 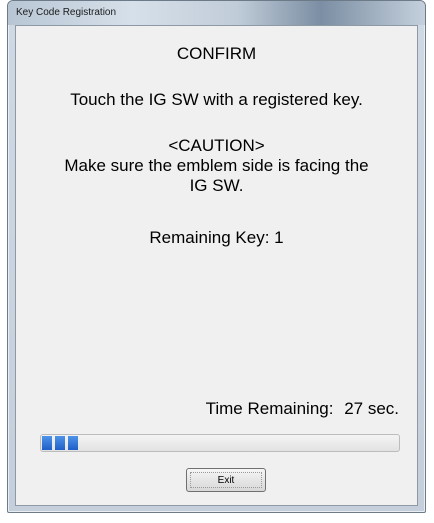 What do you see at coordinates (269, 408) in the screenshot?
I see `time-remaining-label: Time Remaining:` at bounding box center [269, 408].